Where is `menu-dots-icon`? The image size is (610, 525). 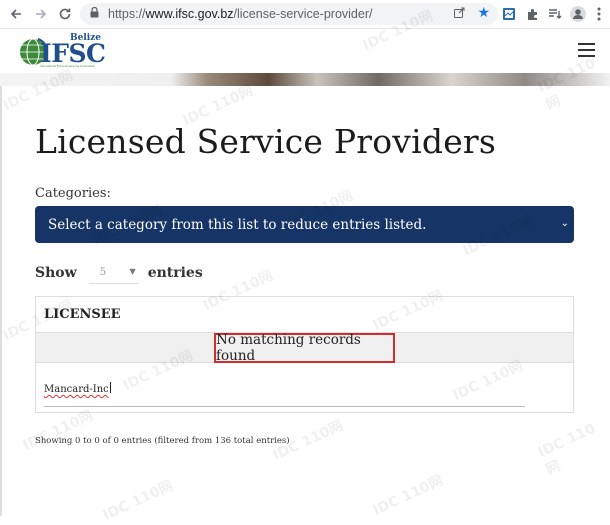 menu-dots-icon is located at coordinates (599, 14).